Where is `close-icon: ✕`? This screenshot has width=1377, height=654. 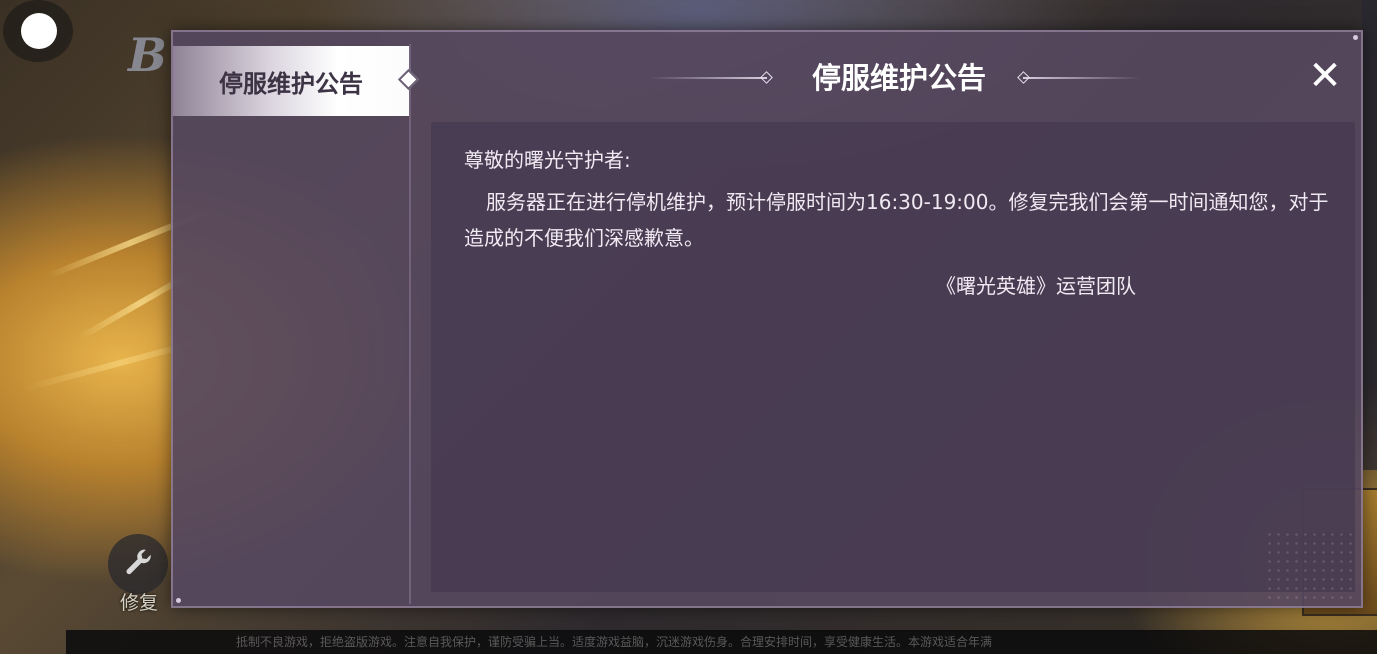
close-icon: ✕ is located at coordinates (1325, 76).